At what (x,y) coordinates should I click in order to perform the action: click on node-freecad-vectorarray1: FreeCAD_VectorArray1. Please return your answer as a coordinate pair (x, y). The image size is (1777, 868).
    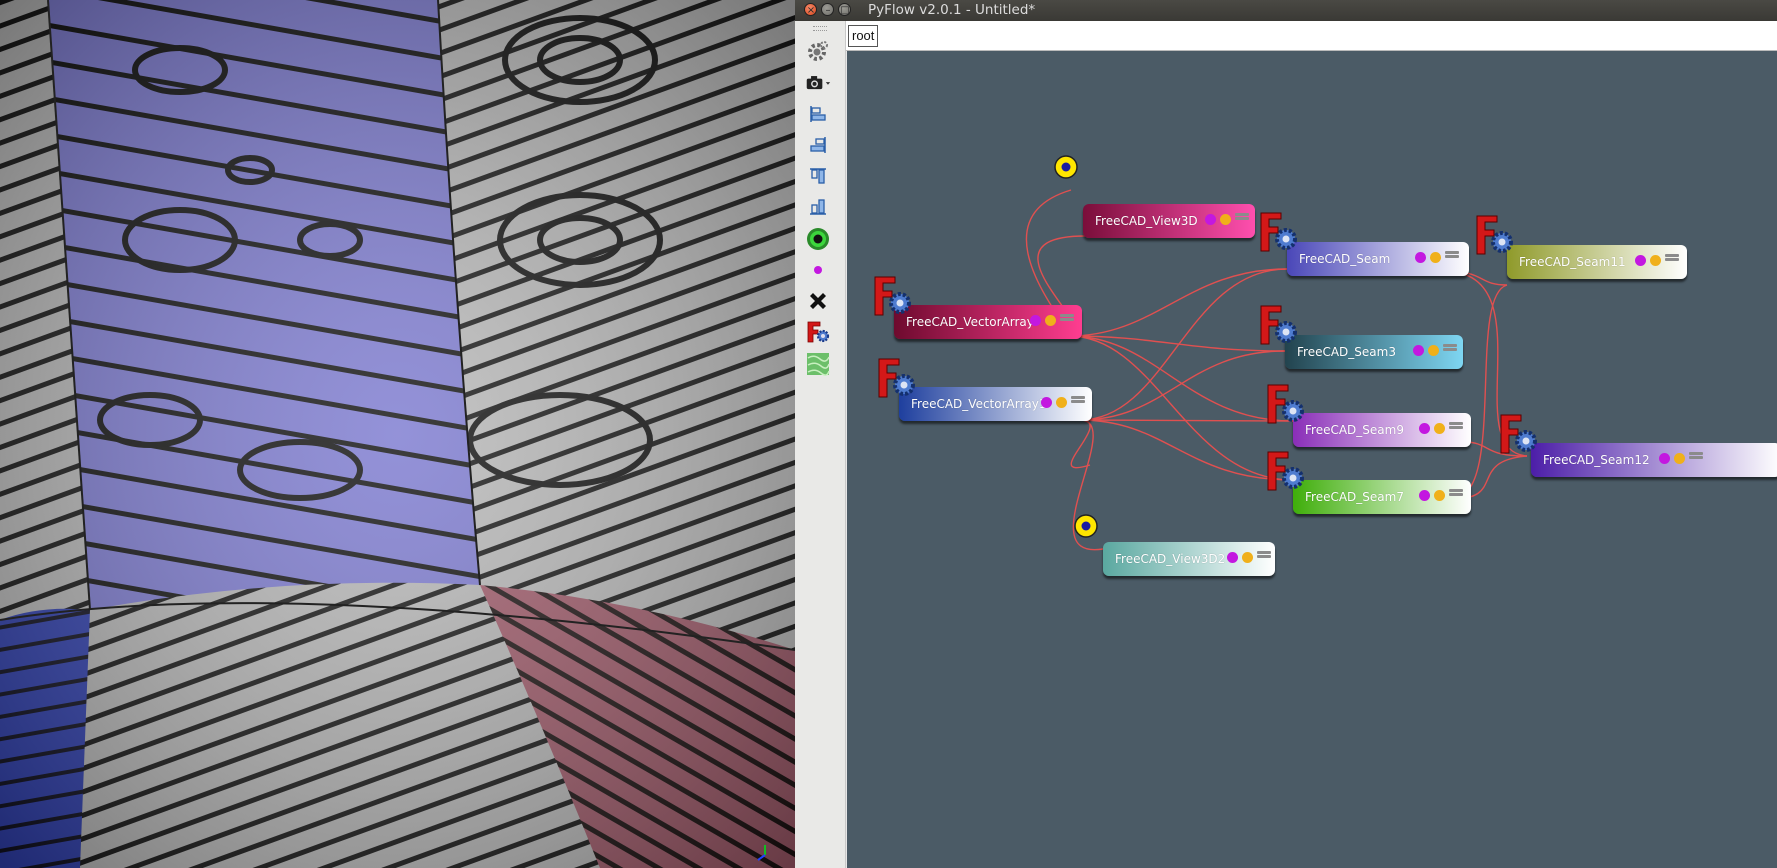
    Looking at the image, I should click on (995, 404).